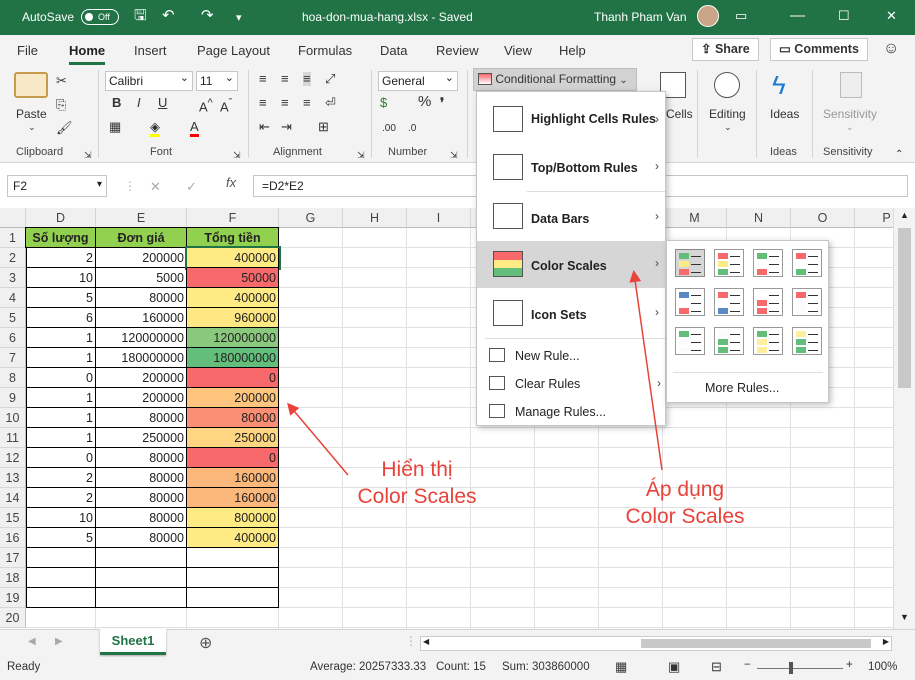 The image size is (915, 680). Describe the element at coordinates (61, 258) in the screenshot. I see `cell-d2: 2` at that location.